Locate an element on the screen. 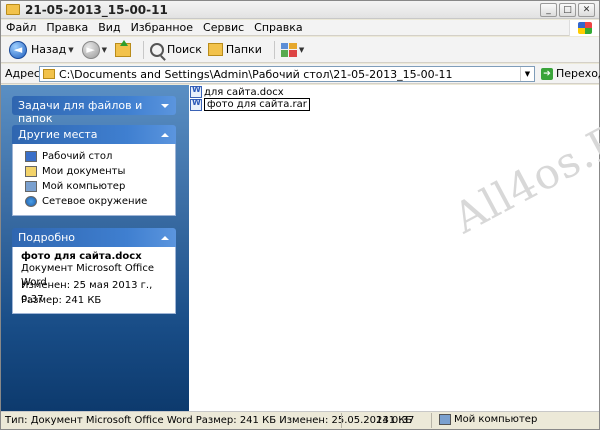 The width and height of the screenshot is (600, 430). place-label: Рабочий стол is located at coordinates (77, 156).